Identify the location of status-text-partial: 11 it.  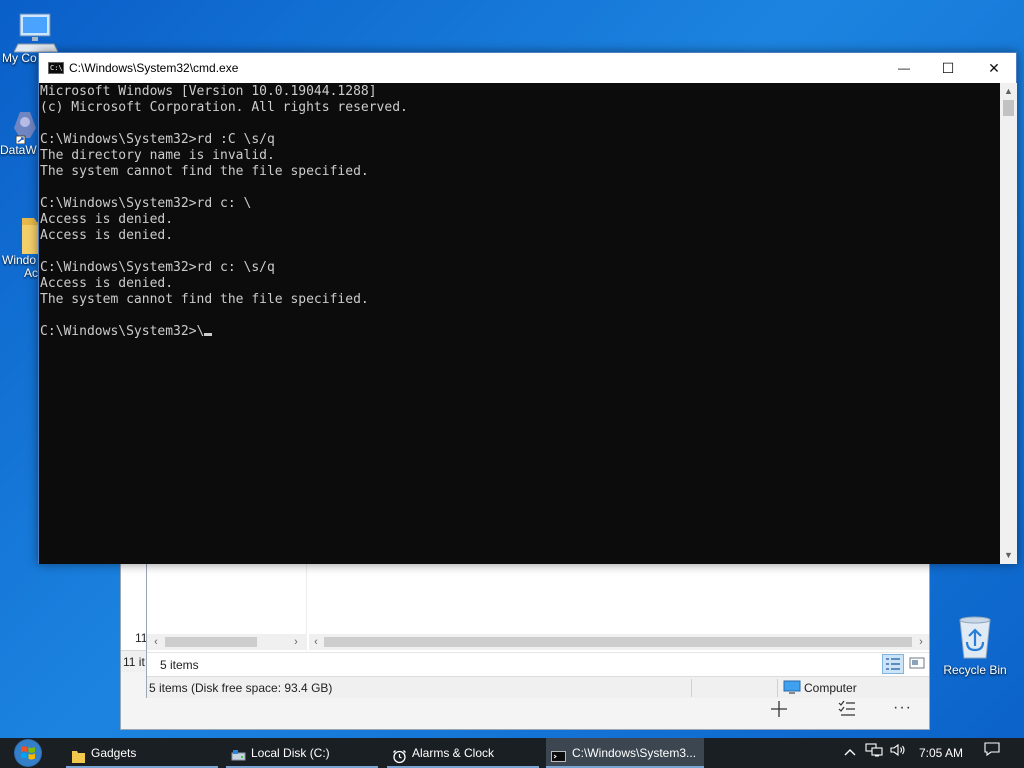
(134, 662).